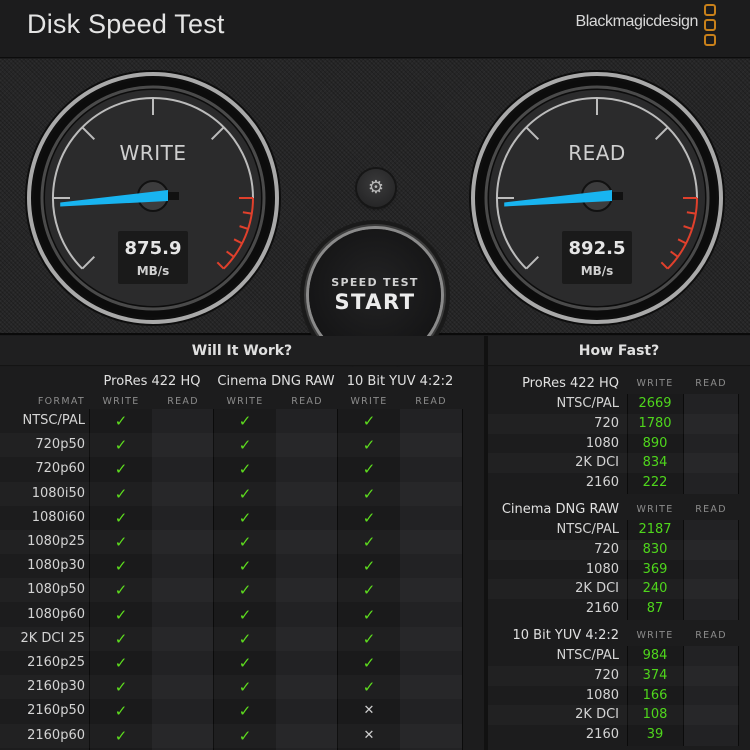 The width and height of the screenshot is (750, 750). I want to click on format-label: NTSC/PAL, so click(53, 420).